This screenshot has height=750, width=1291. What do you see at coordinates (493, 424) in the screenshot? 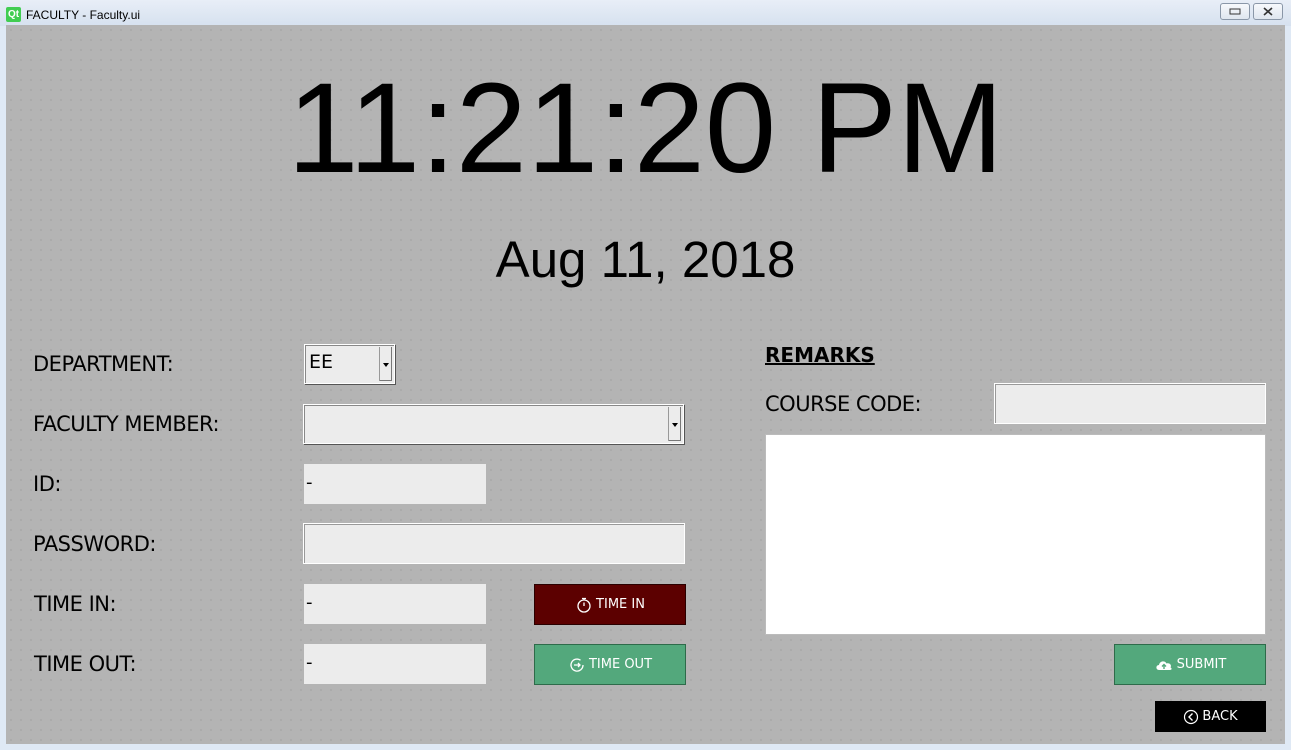
I see `faculty-member-combobox` at bounding box center [493, 424].